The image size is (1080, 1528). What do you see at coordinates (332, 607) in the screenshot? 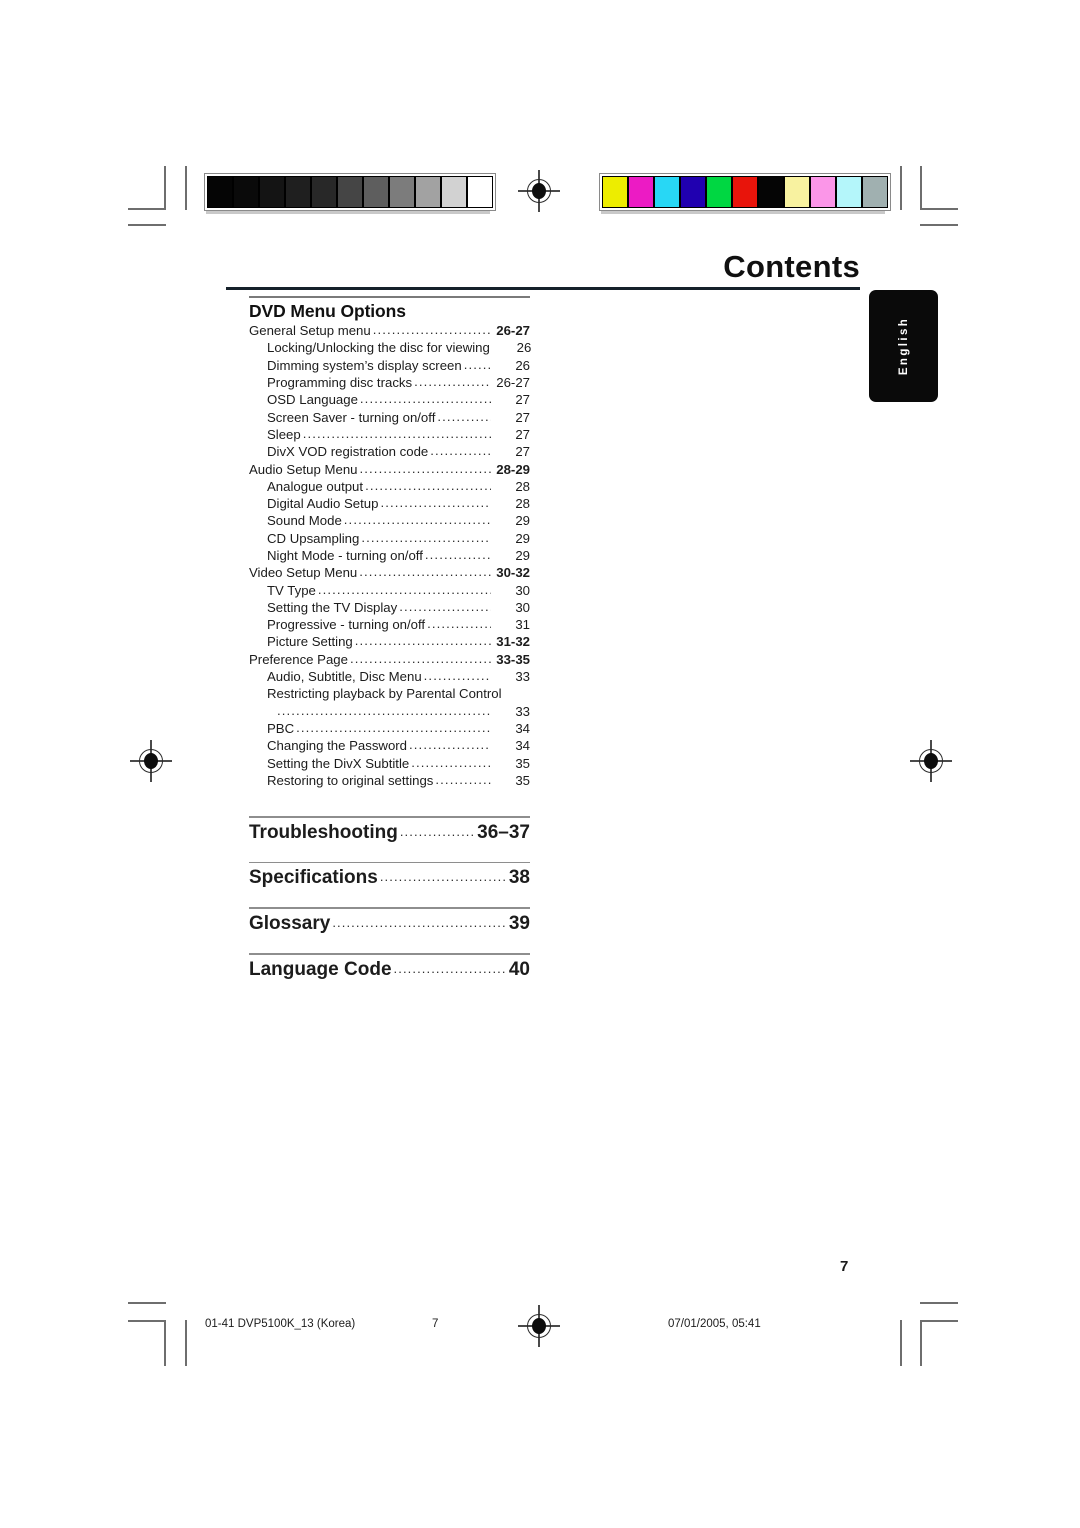
I see `toc-entry-label: Setting the TV Display` at bounding box center [332, 607].